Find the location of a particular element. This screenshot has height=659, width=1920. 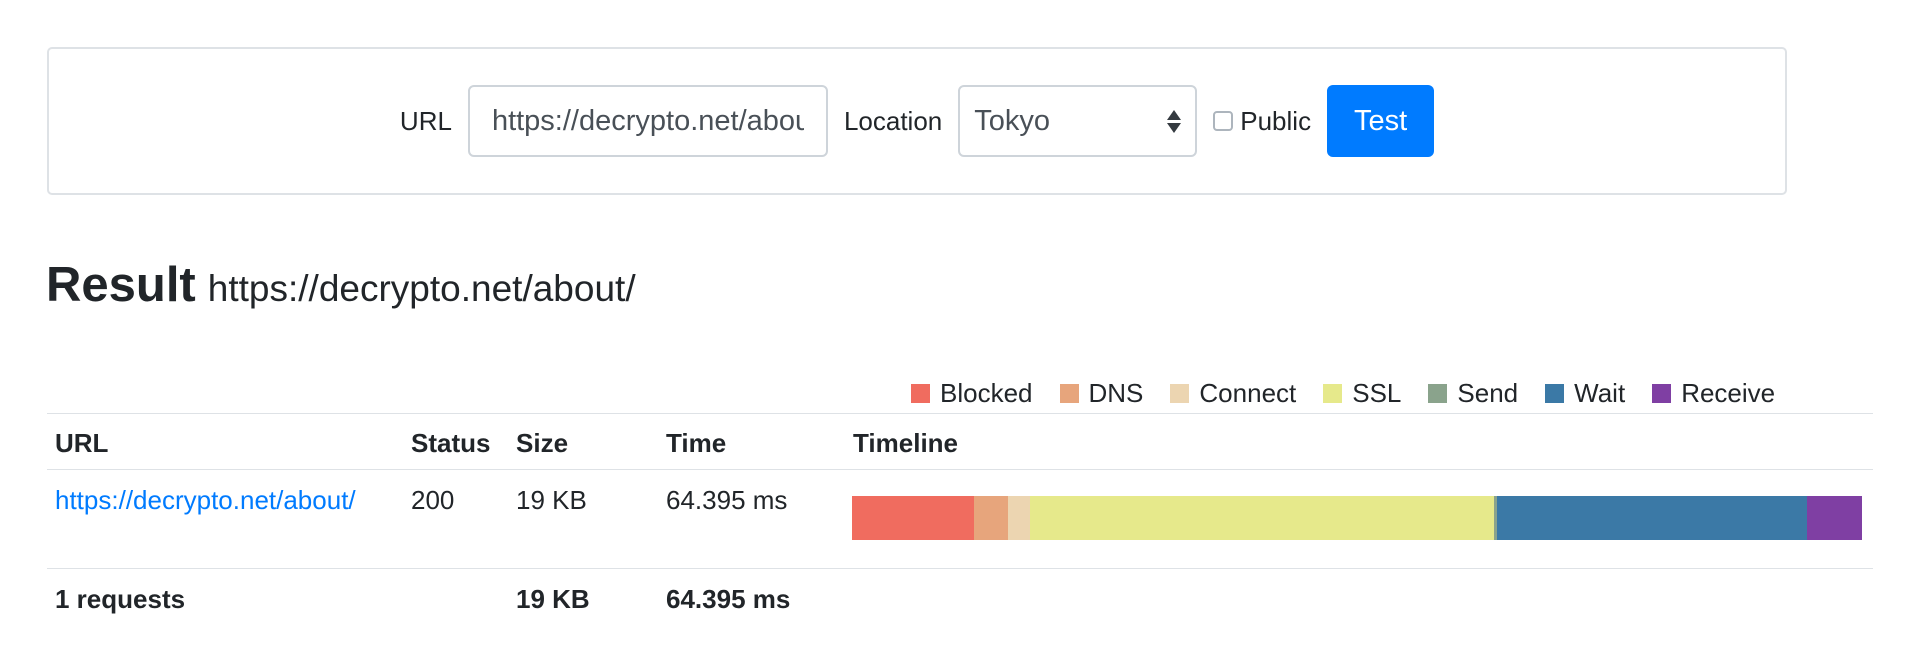

row-size: 19 KB is located at coordinates (551, 500).